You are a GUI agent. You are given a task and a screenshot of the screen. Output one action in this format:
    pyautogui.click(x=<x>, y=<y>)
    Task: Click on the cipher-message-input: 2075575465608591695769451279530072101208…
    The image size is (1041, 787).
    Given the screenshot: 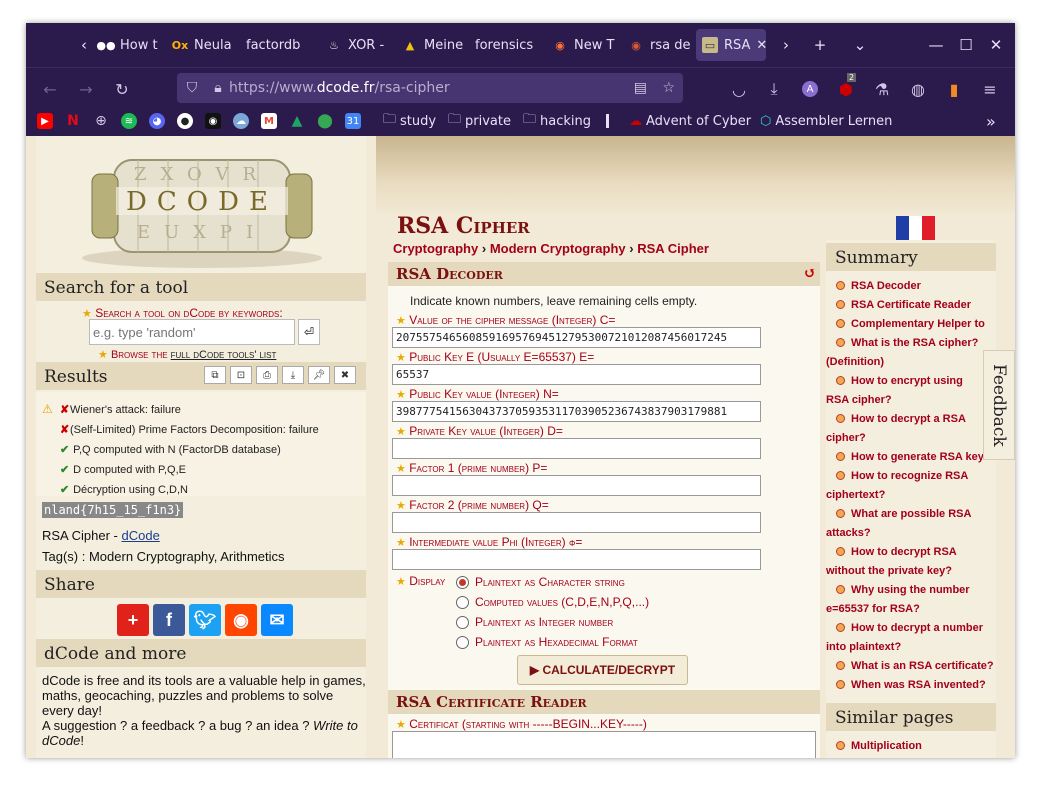 What is the action you would take?
    pyautogui.click(x=576, y=337)
    